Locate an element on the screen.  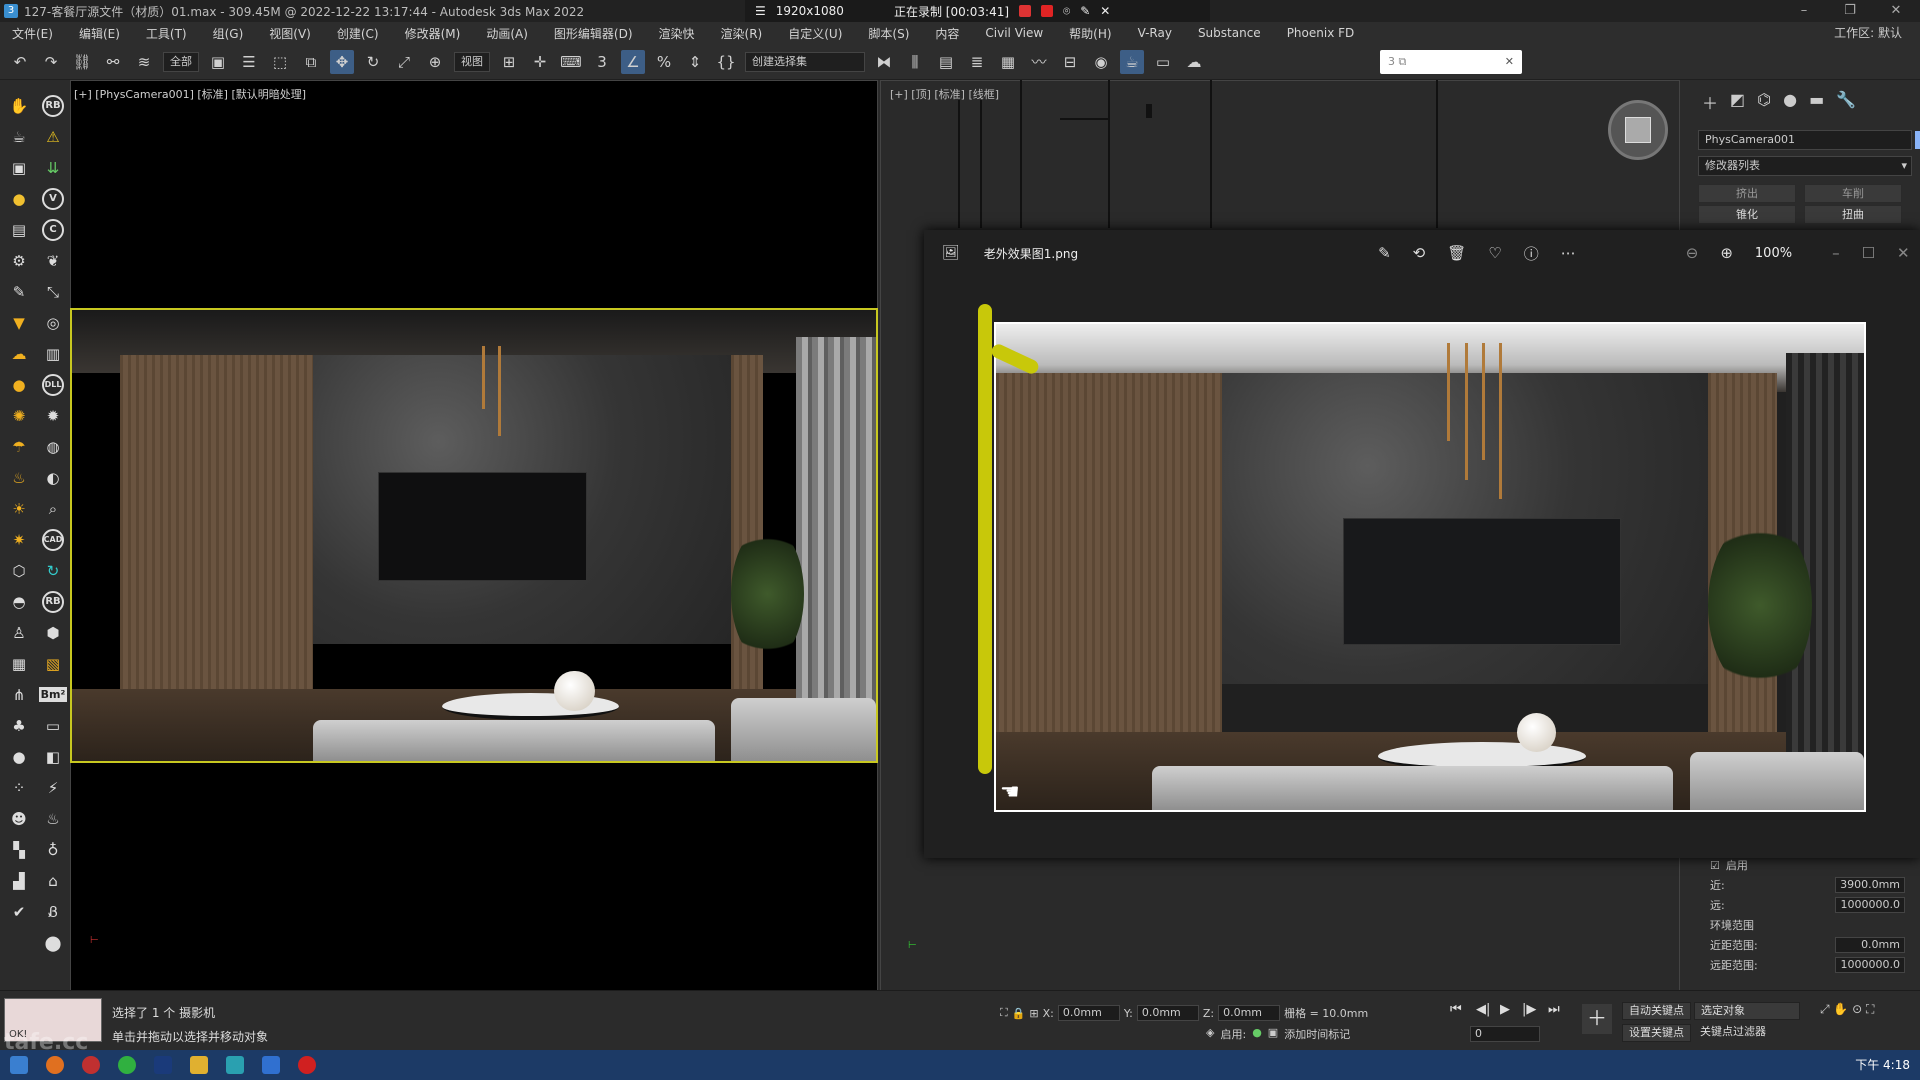
menu-graph-editors: 图形编辑器(D) is located at coordinates (593, 33).